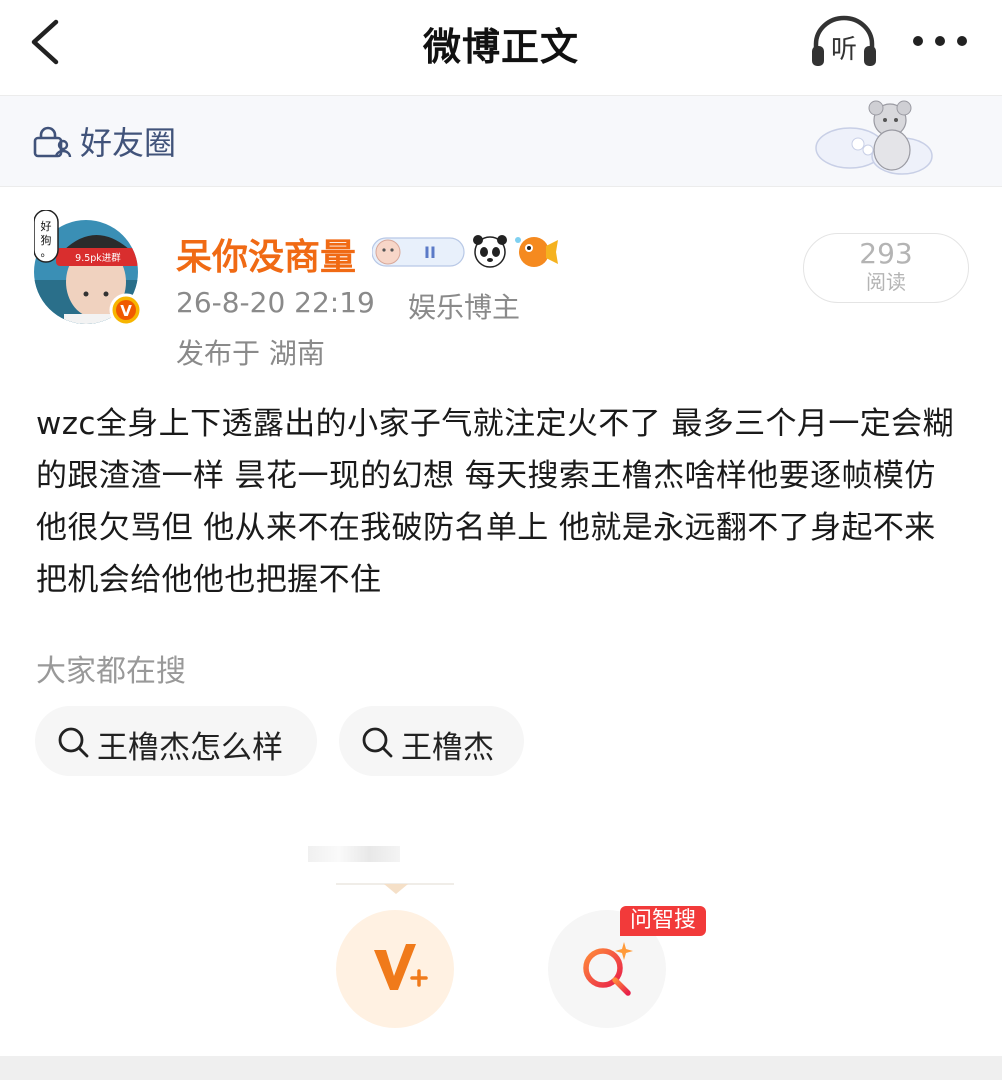  I want to click on vplus-button, so click(395, 969).